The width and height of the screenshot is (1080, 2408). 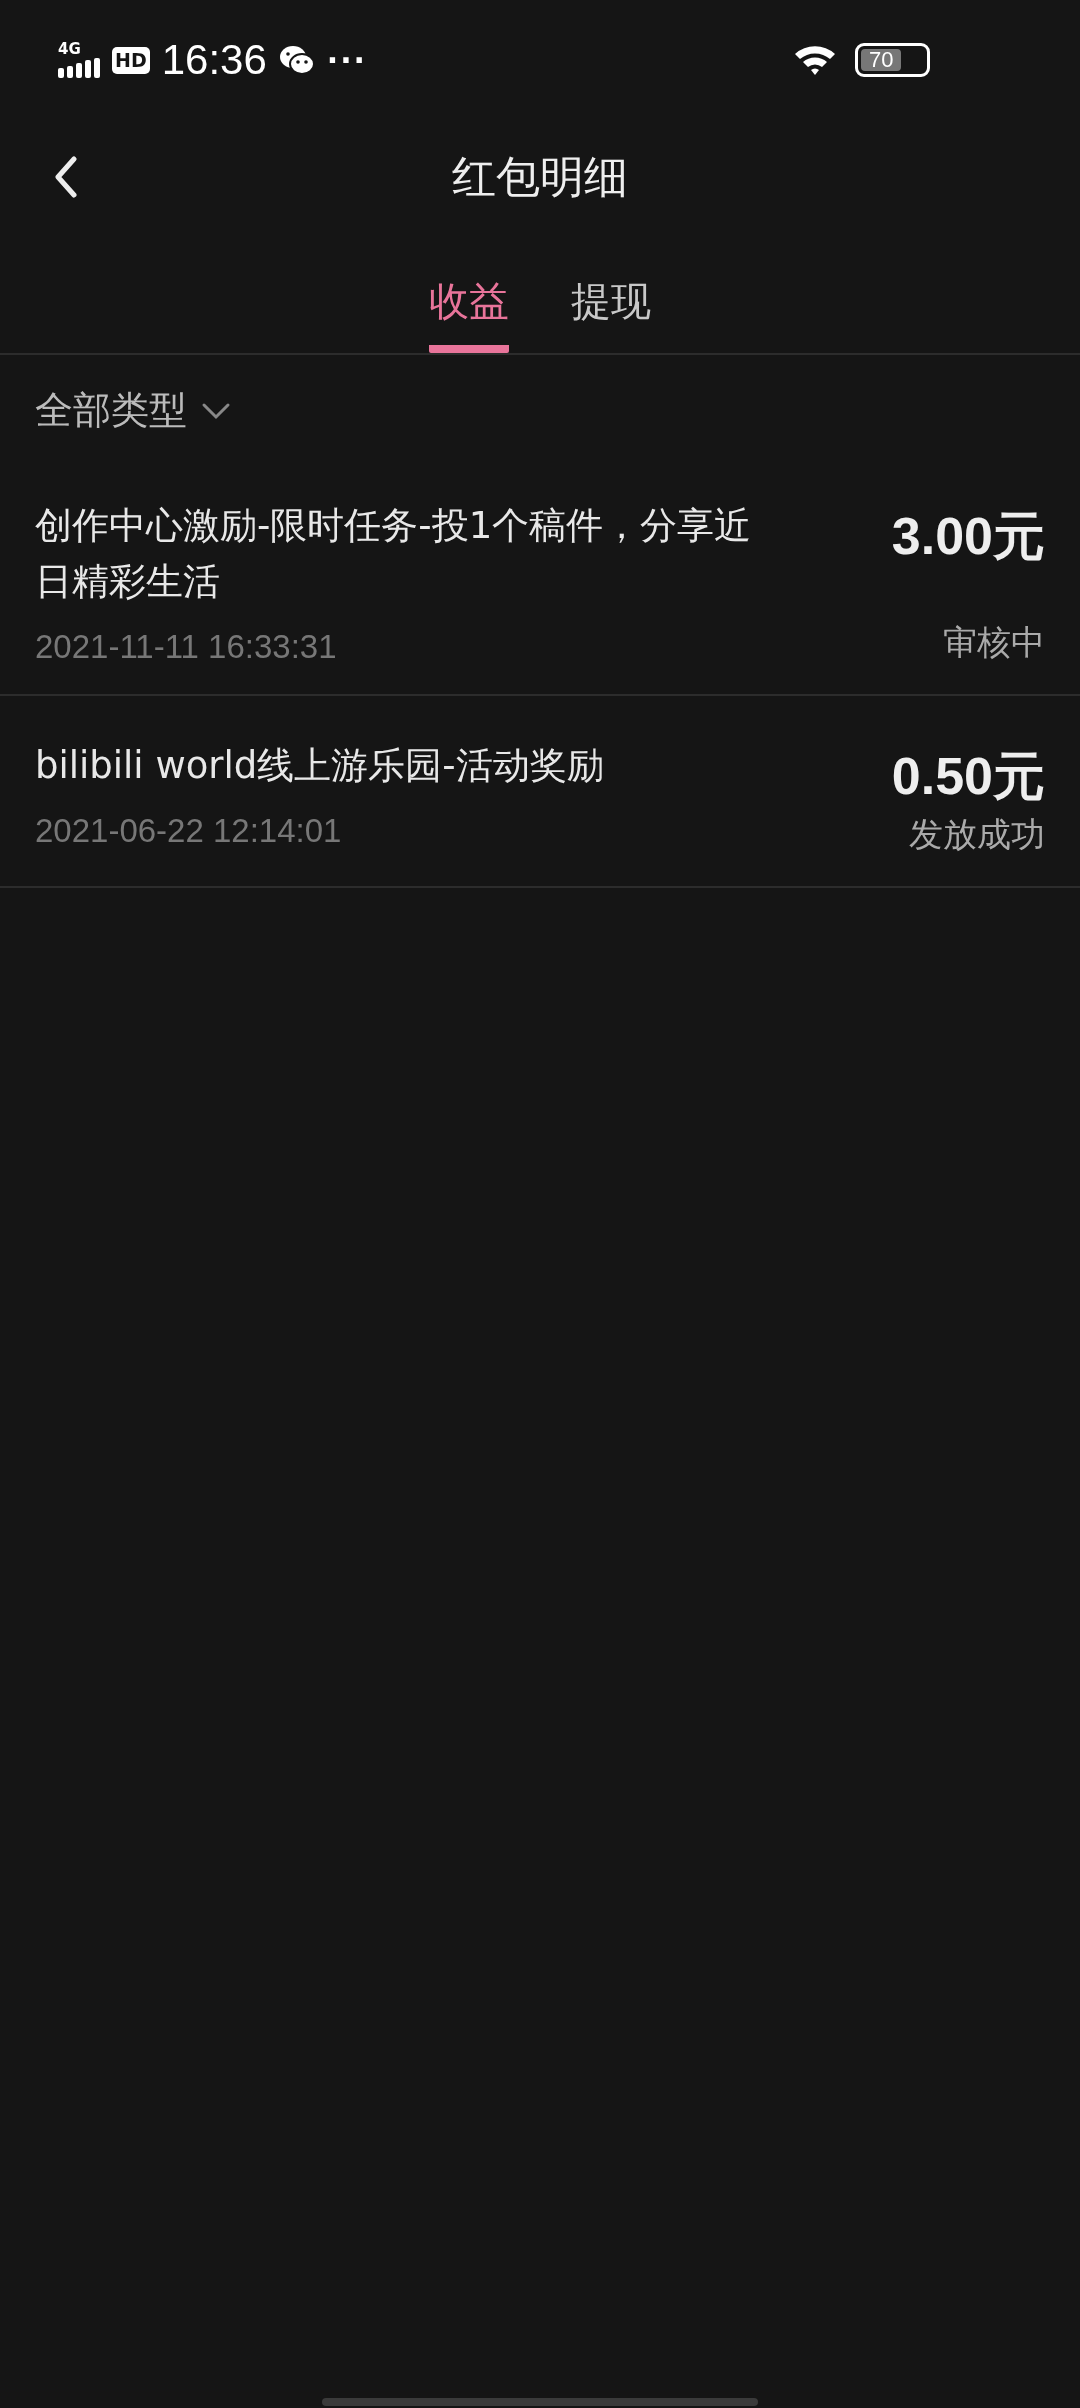 What do you see at coordinates (469, 294) in the screenshot?
I see `tab: 收益` at bounding box center [469, 294].